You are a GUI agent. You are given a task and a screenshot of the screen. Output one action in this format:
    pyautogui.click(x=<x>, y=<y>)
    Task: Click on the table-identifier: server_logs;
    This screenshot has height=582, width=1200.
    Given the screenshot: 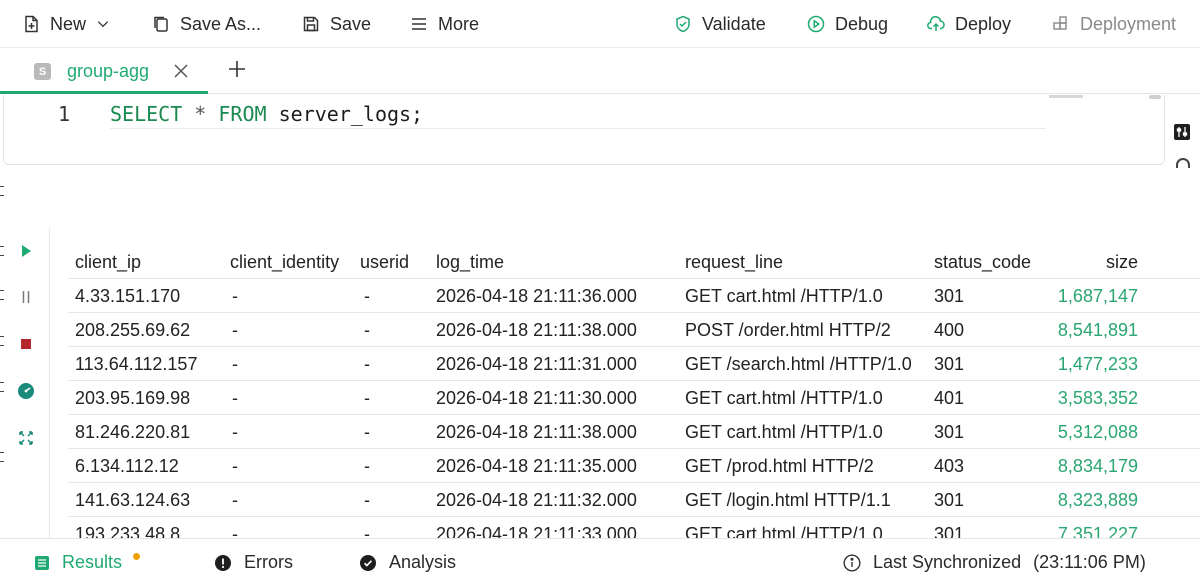 What is the action you would take?
    pyautogui.click(x=351, y=114)
    